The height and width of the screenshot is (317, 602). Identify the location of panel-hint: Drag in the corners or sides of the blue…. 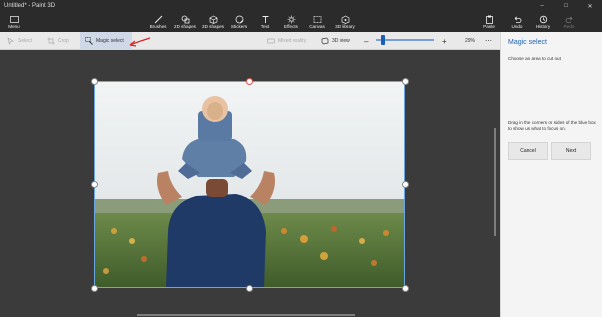
(552, 125).